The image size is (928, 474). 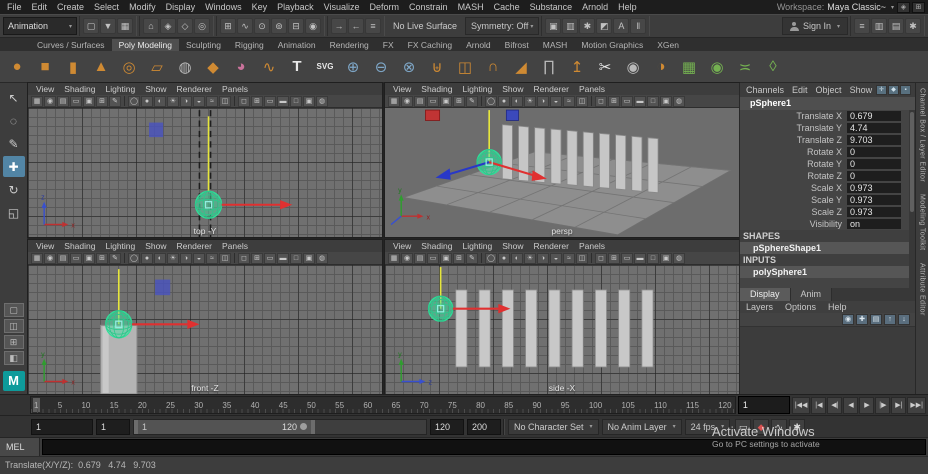 What do you see at coordinates (45, 89) in the screenshot?
I see `viewport-menu-view: View` at bounding box center [45, 89].